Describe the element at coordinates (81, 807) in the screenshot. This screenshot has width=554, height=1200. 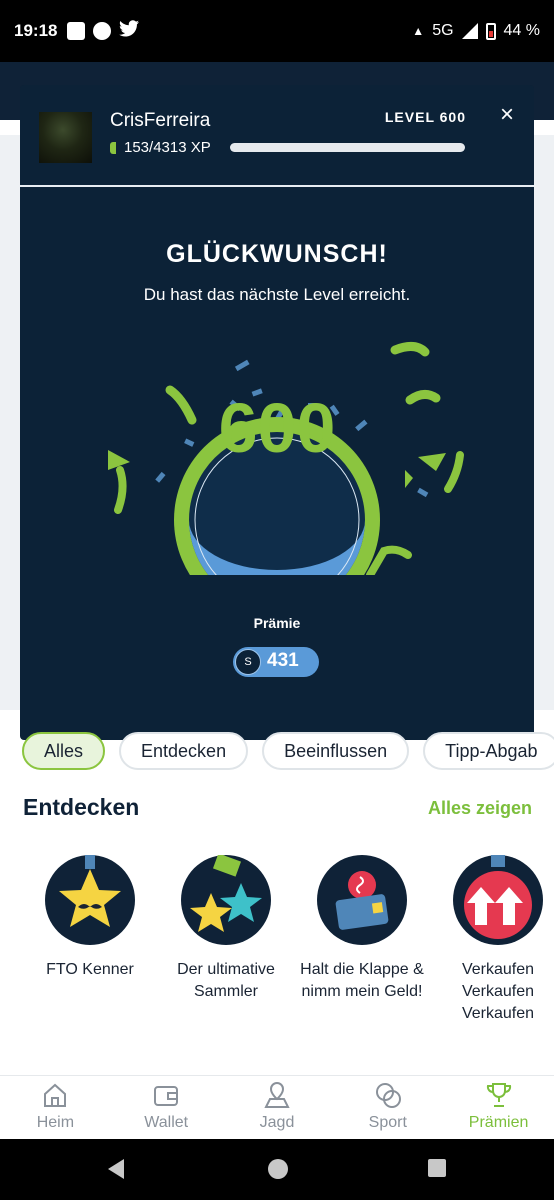
I see `section-title: Entdecken` at that location.